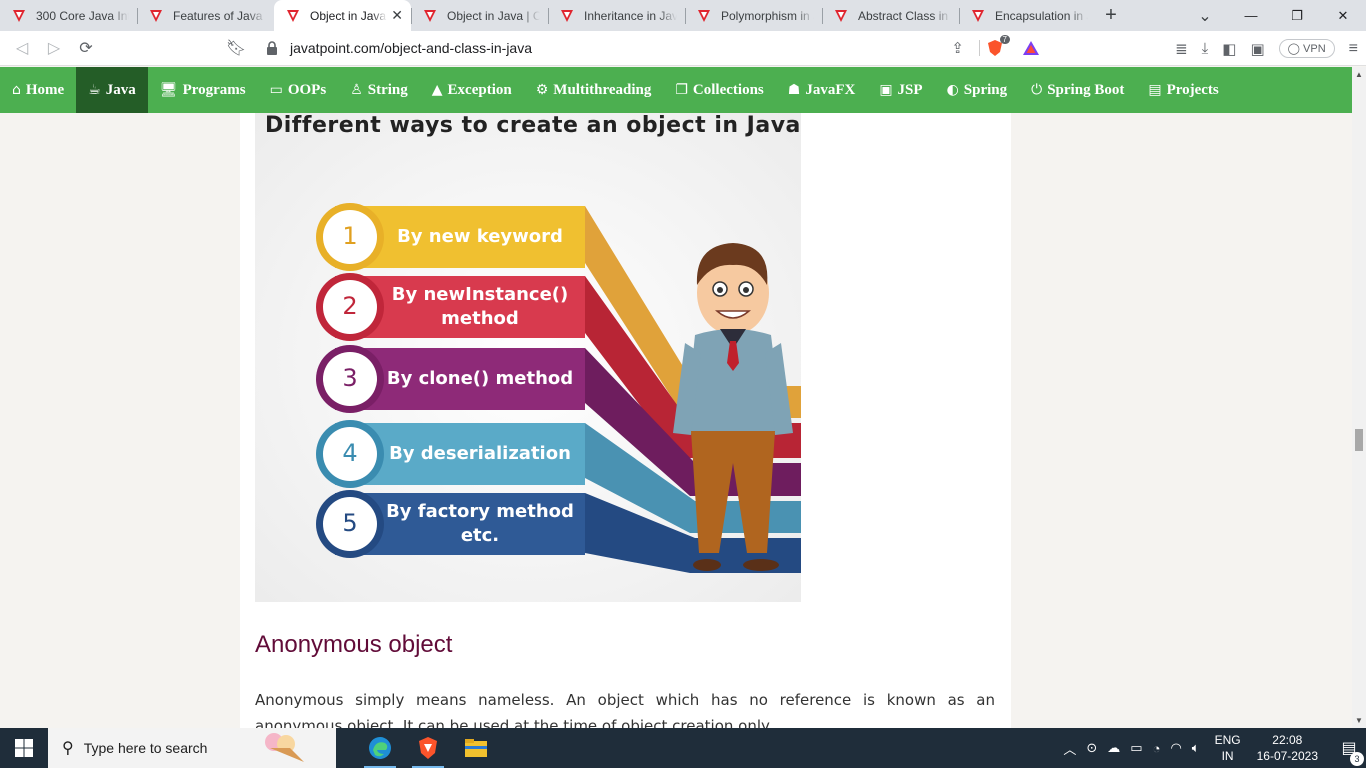 This screenshot has width=1366, height=768. Describe the element at coordinates (1359, 397) in the screenshot. I see `page-scrollbar: ▲ ▼` at that location.